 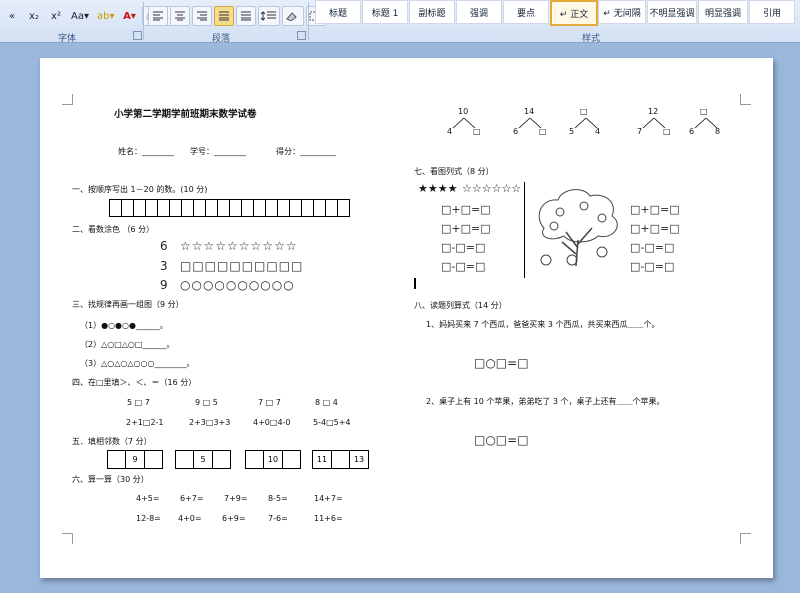 What do you see at coordinates (110, 479) in the screenshot?
I see `section-6-heading: 六、算一算（30 分）` at bounding box center [110, 479].